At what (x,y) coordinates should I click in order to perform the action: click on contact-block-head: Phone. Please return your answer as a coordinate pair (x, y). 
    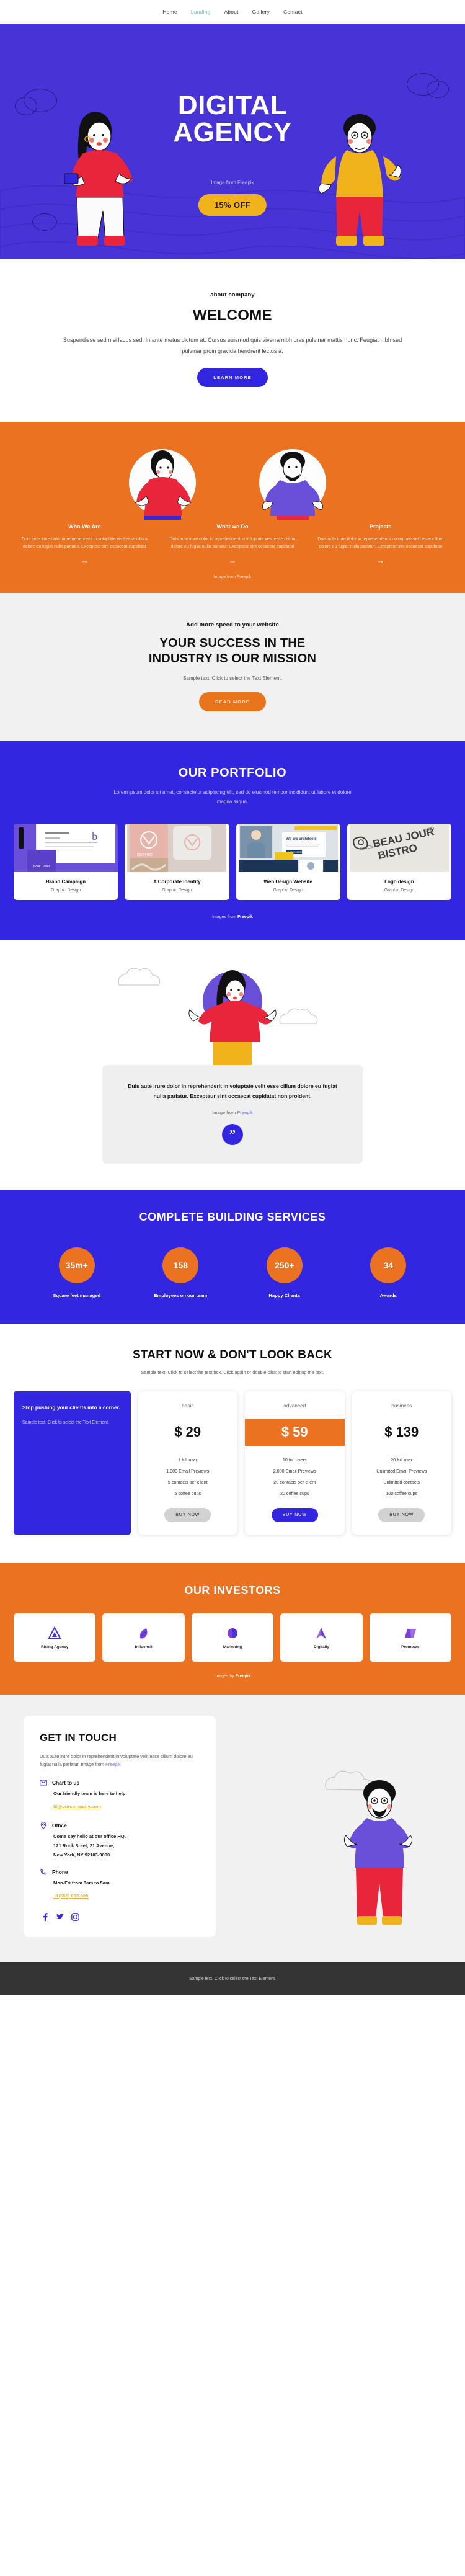
    Looking at the image, I should click on (120, 1872).